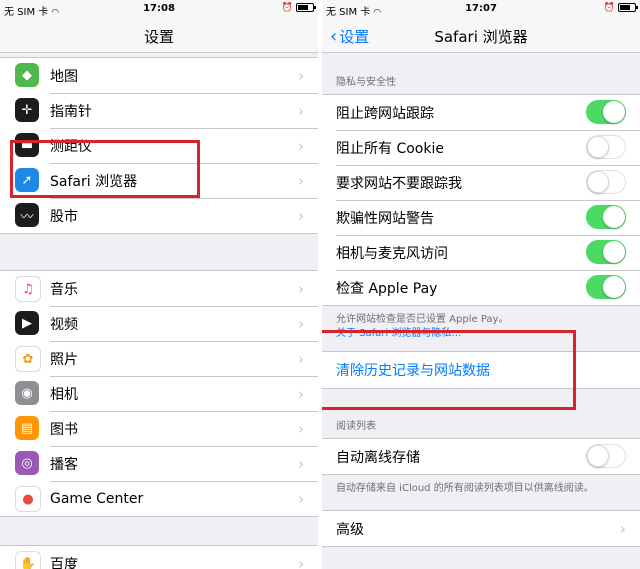 The image size is (640, 569). What do you see at coordinates (159, 463) in the screenshot?
I see `settings-row: ◎ 播客 ›` at bounding box center [159, 463].